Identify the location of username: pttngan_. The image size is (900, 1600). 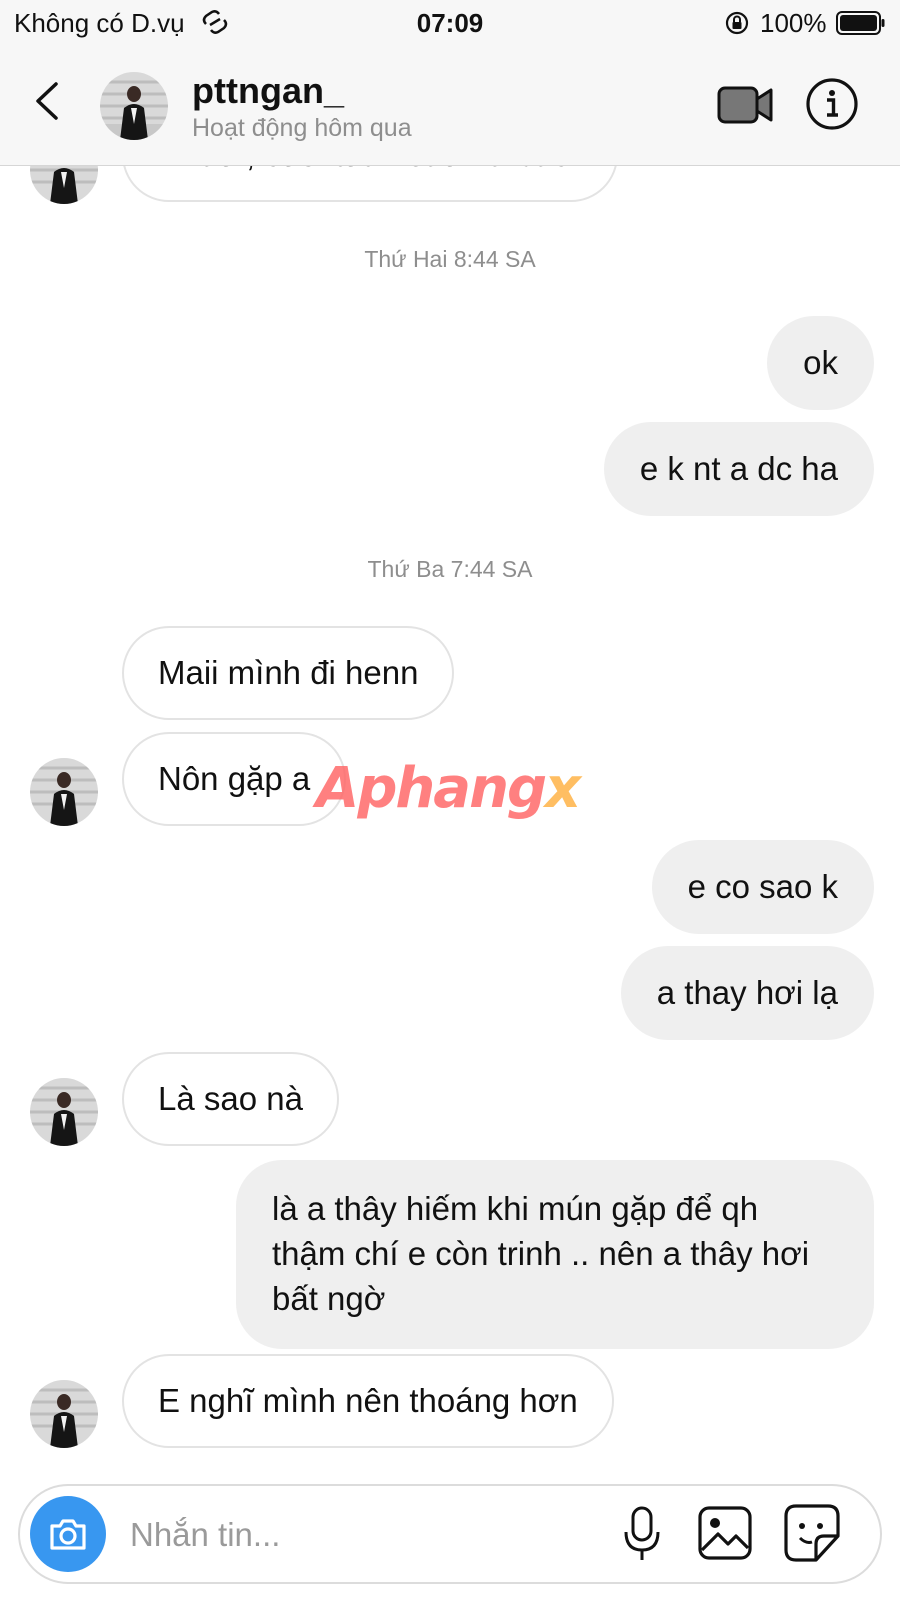
(268, 91).